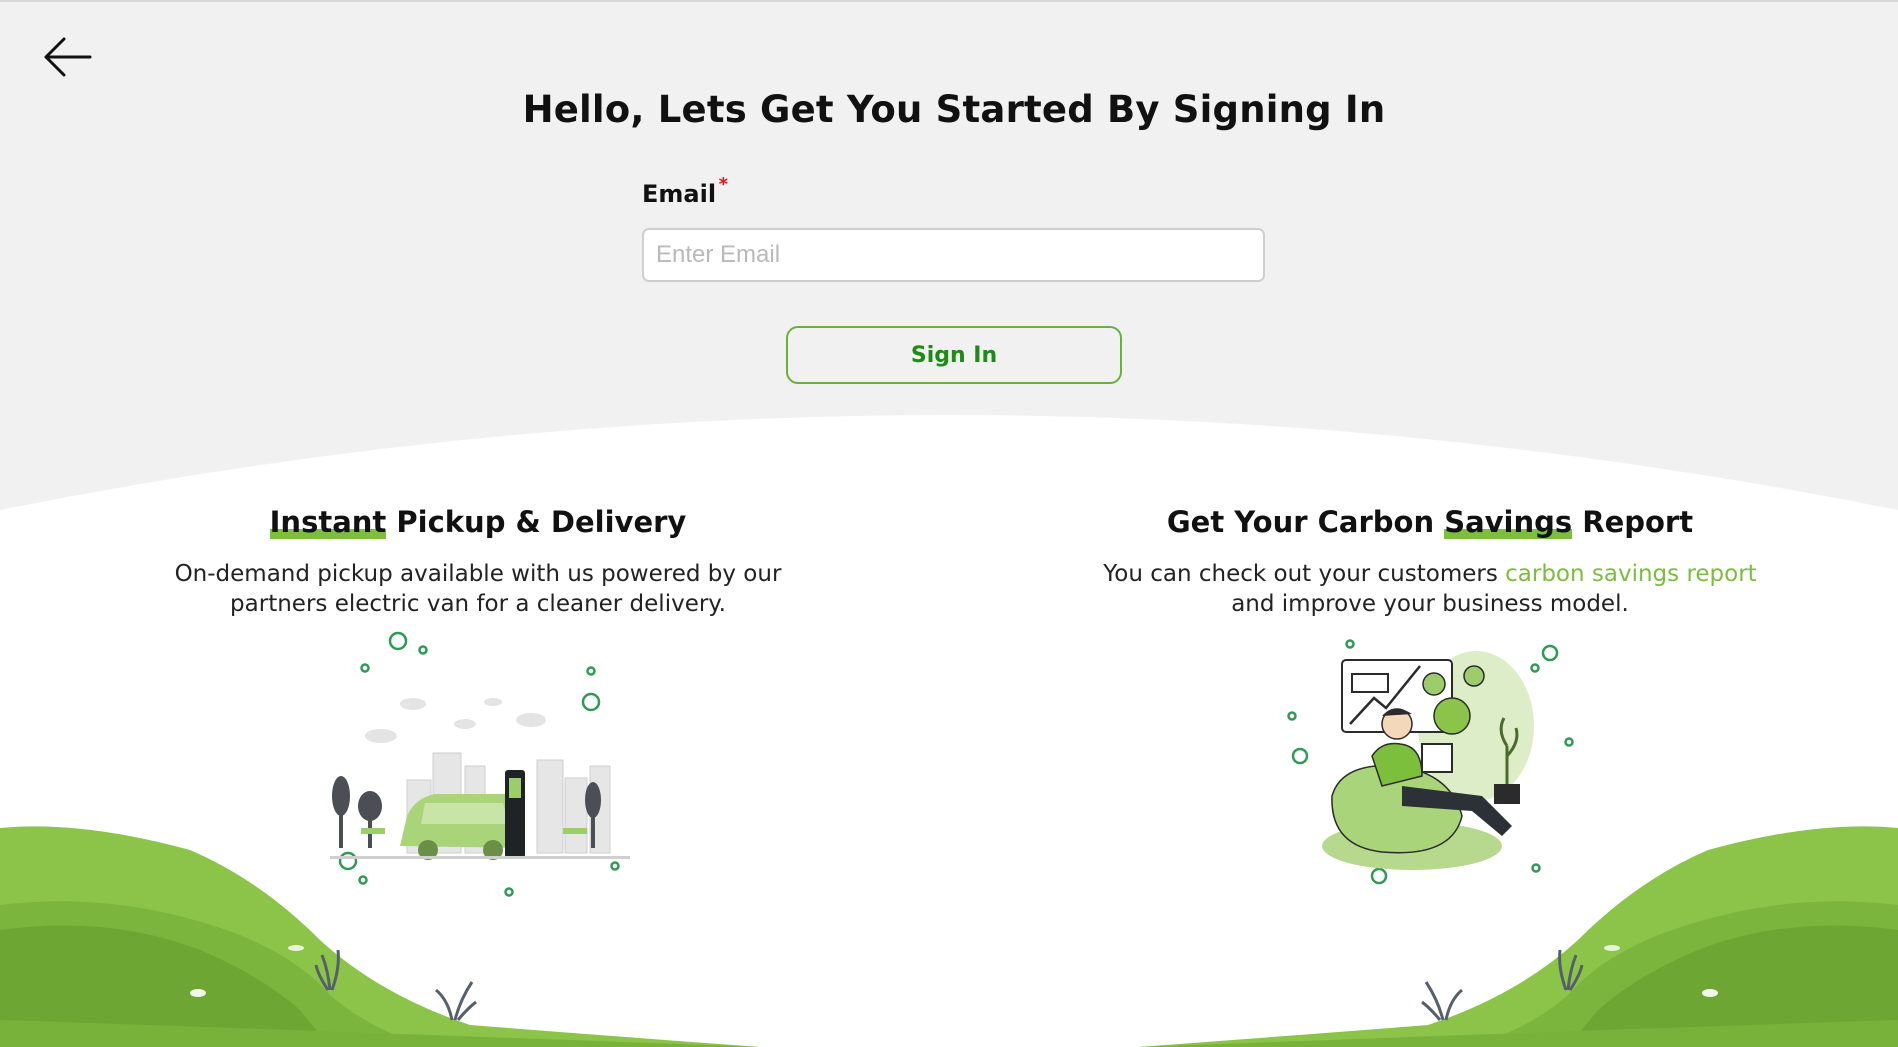 The width and height of the screenshot is (1898, 1047). Describe the element at coordinates (1304, 574) in the screenshot. I see `feature-desc-text: You can check out your customers` at that location.